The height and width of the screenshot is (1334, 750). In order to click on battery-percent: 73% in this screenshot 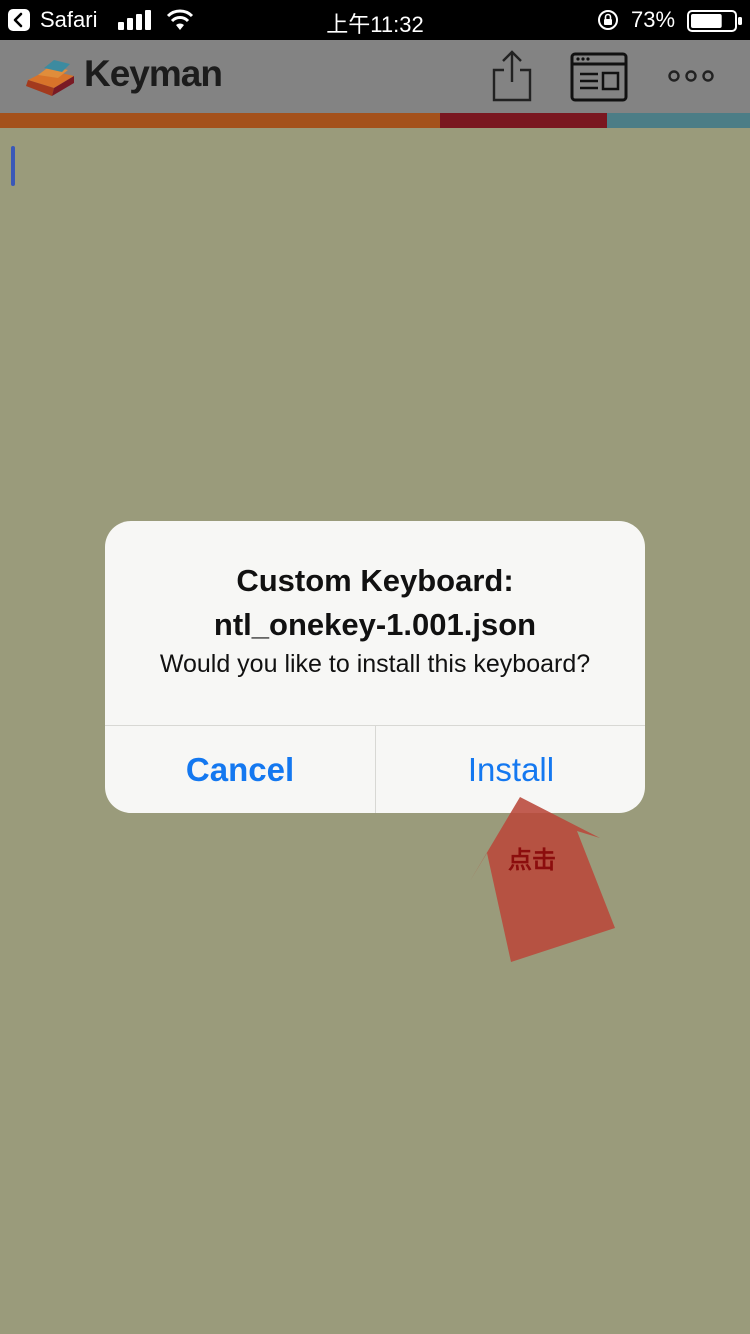, I will do `click(653, 19)`.